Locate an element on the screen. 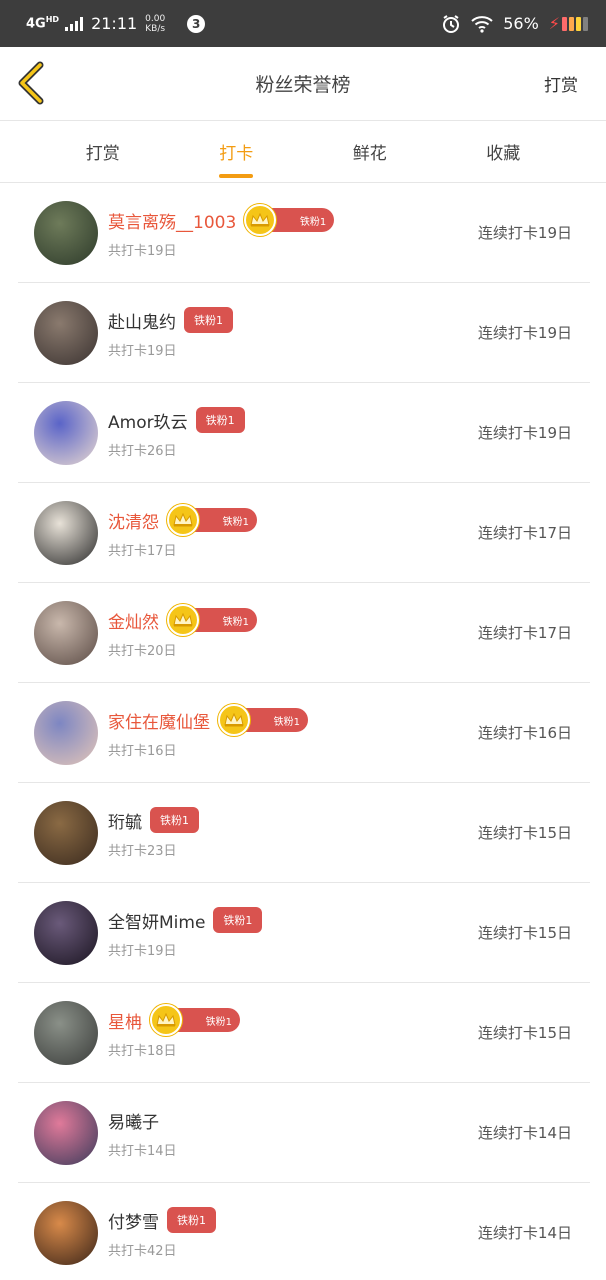 The height and width of the screenshot is (1280, 606). total-checkin-days: 共打卡18日 is located at coordinates (142, 1051).